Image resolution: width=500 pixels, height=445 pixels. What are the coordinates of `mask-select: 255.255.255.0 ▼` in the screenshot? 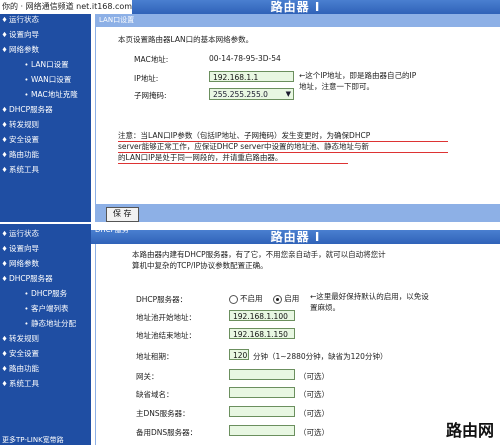 It's located at (251, 94).